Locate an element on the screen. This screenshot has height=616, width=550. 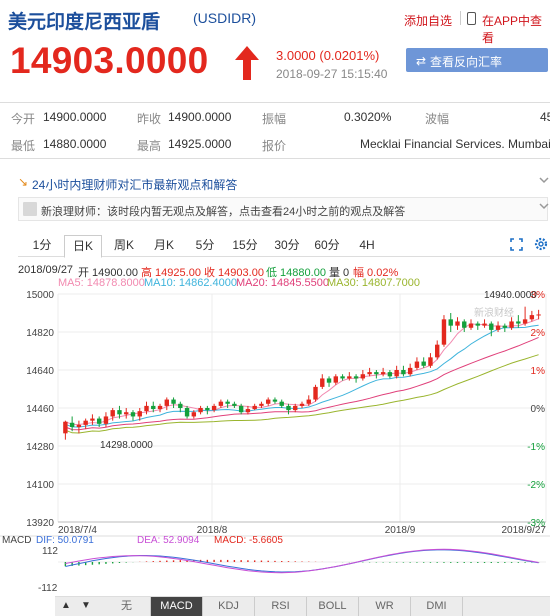
settings-icon is located at coordinates (541, 244).